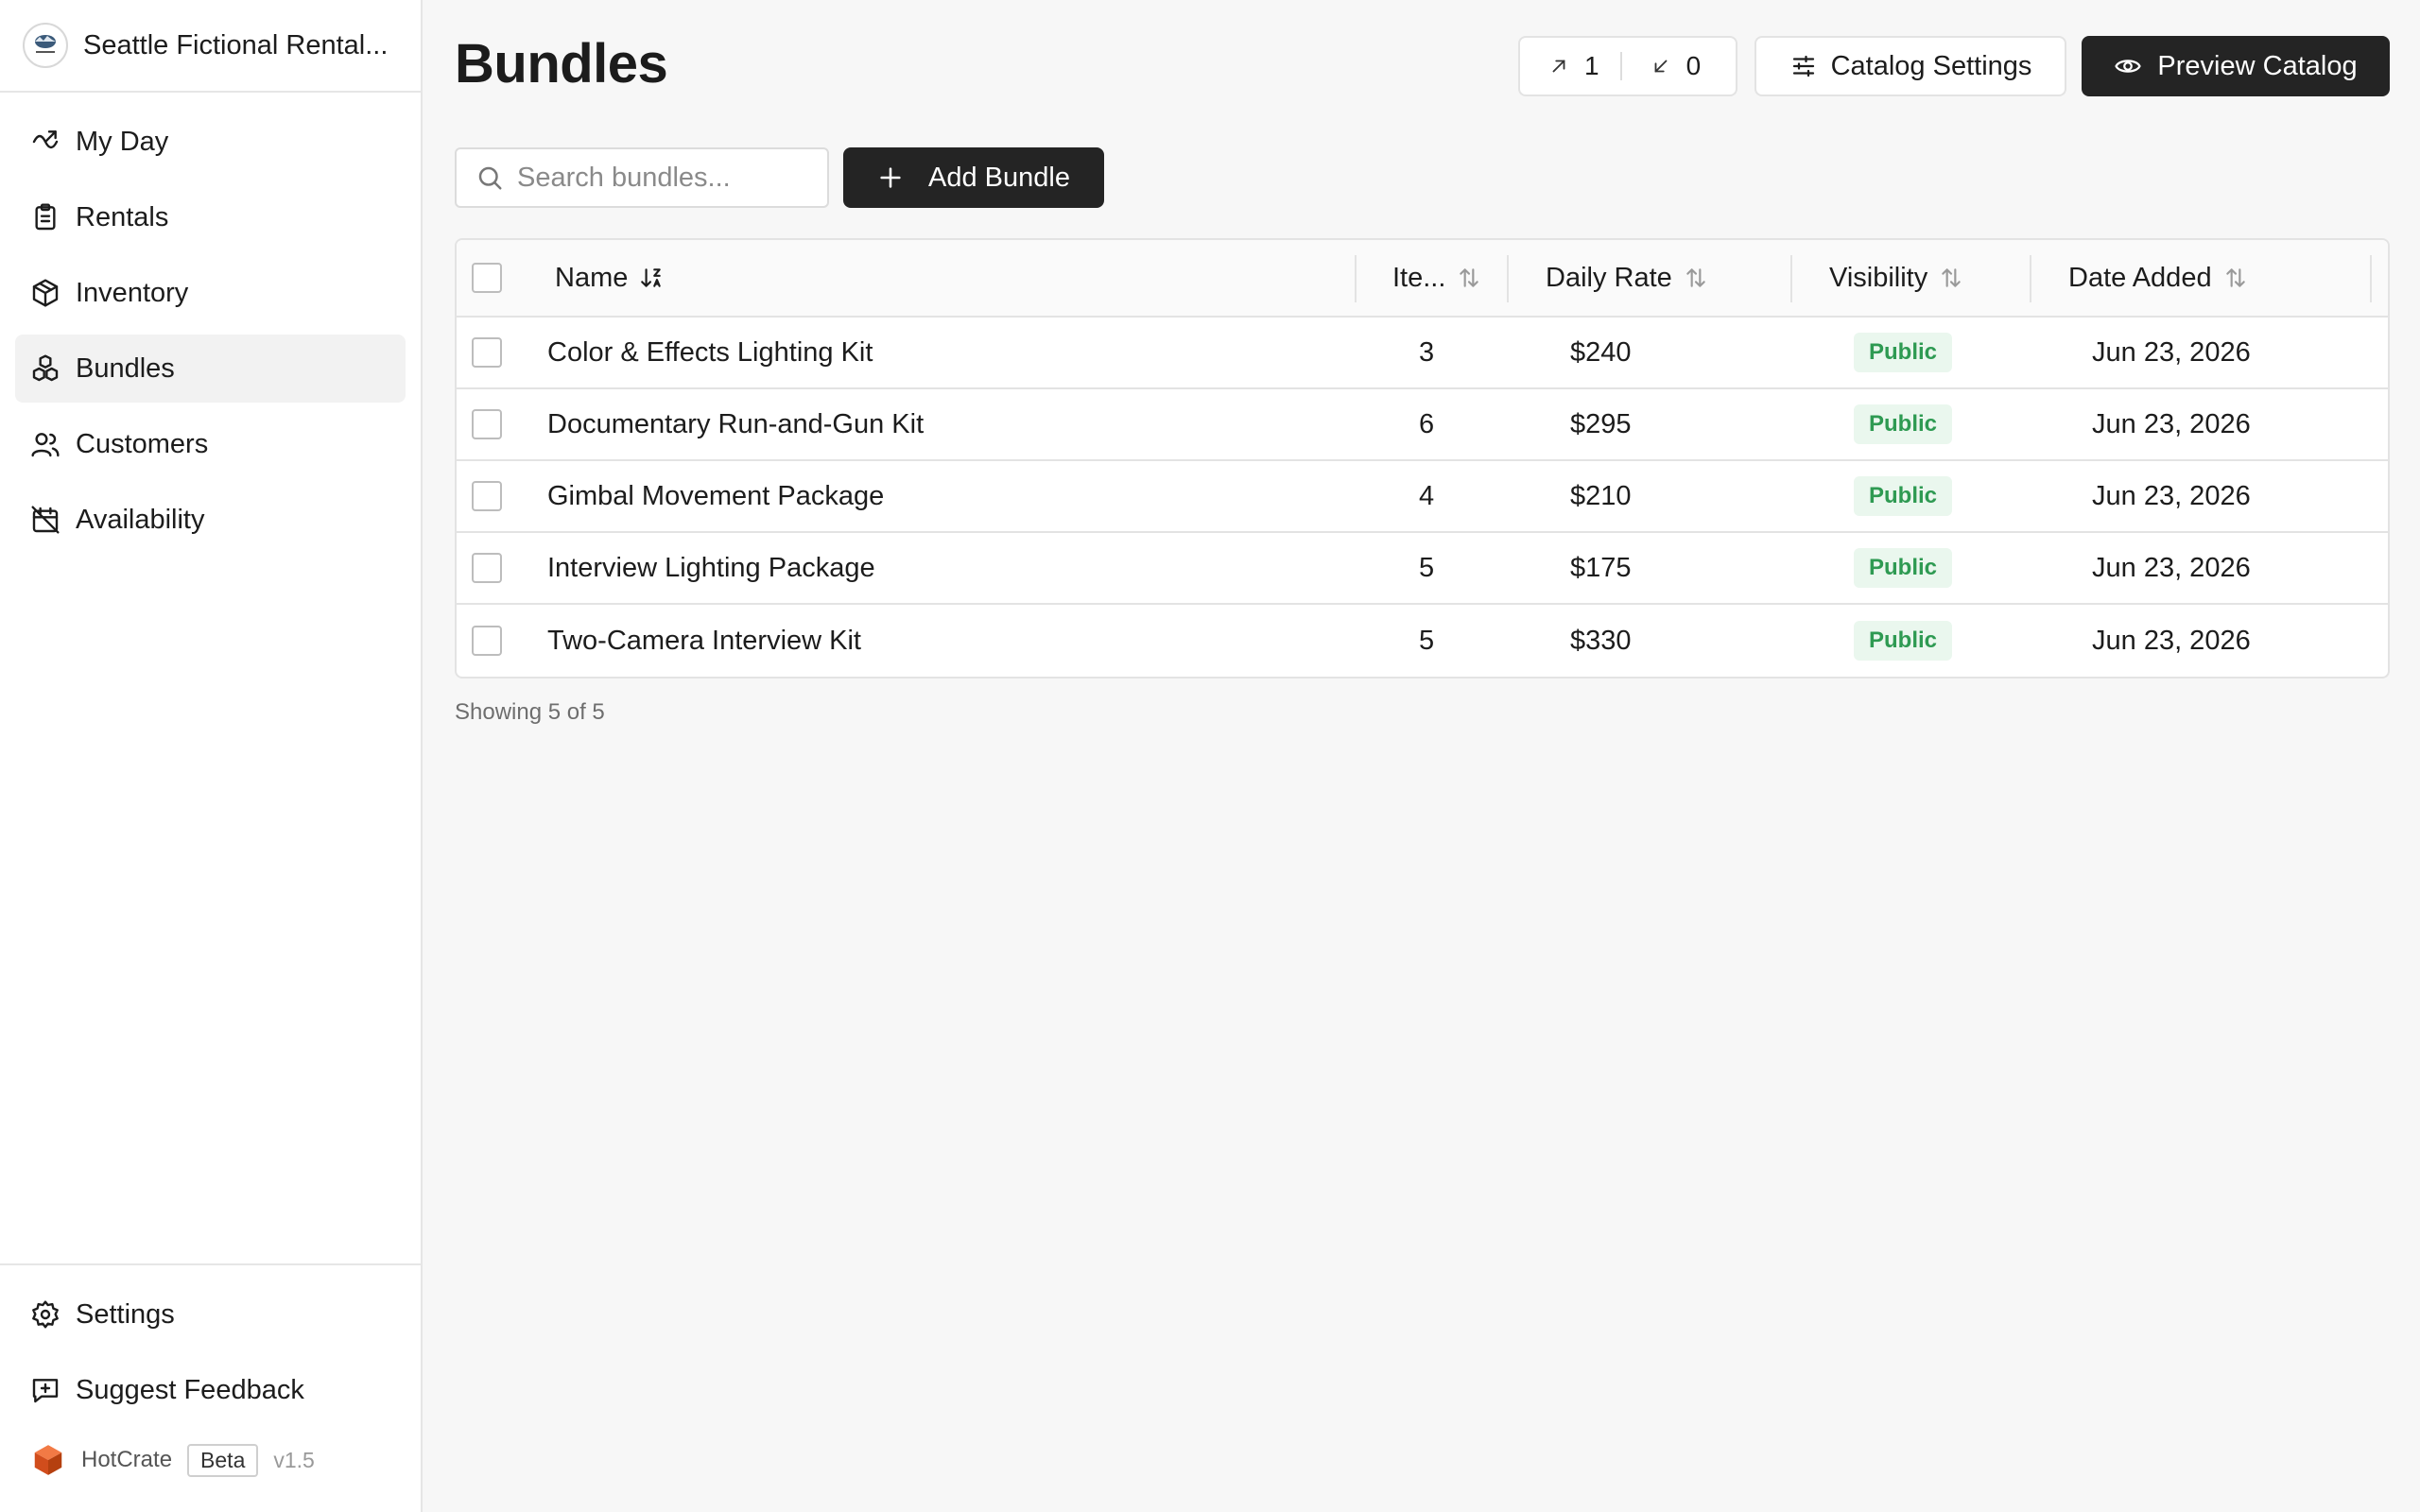 This screenshot has height=1512, width=2420. I want to click on incoming-count: 0, so click(1661, 66).